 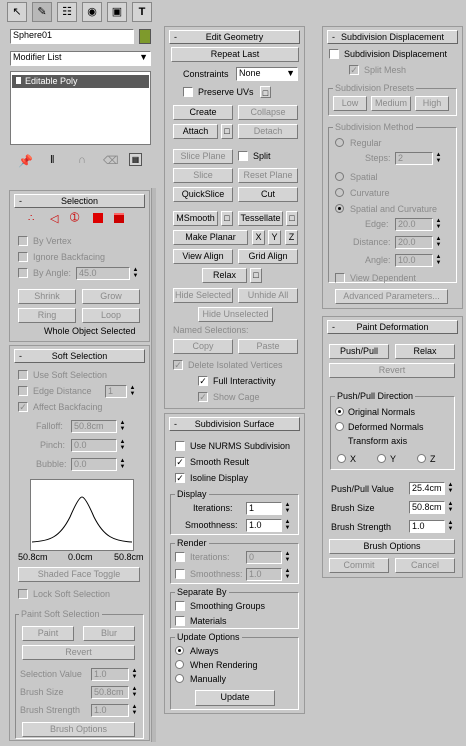 I want to click on create-button: Create, so click(x=203, y=112).